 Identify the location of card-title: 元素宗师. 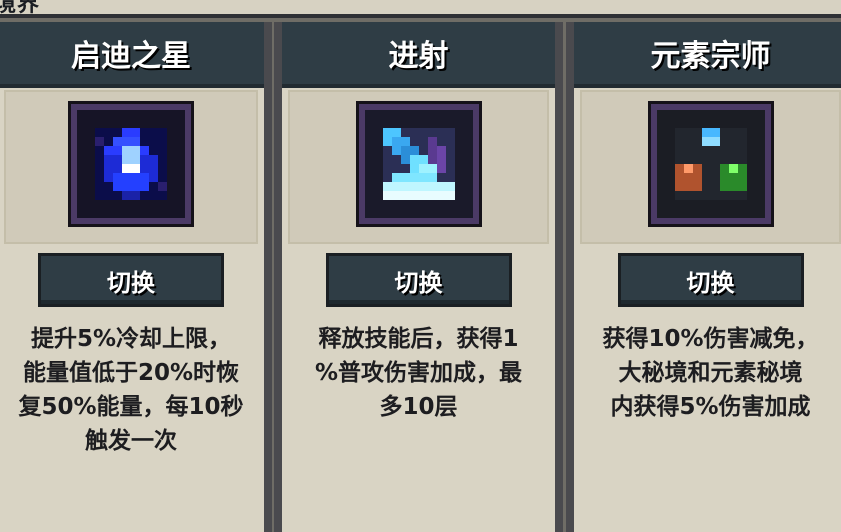
(707, 55).